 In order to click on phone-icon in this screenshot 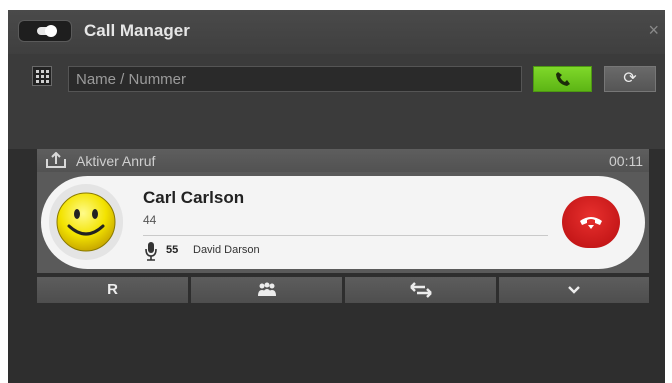, I will do `click(563, 79)`.